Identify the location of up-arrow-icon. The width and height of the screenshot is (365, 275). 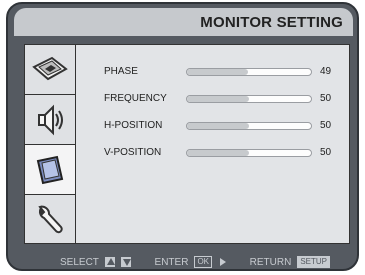
(109, 262).